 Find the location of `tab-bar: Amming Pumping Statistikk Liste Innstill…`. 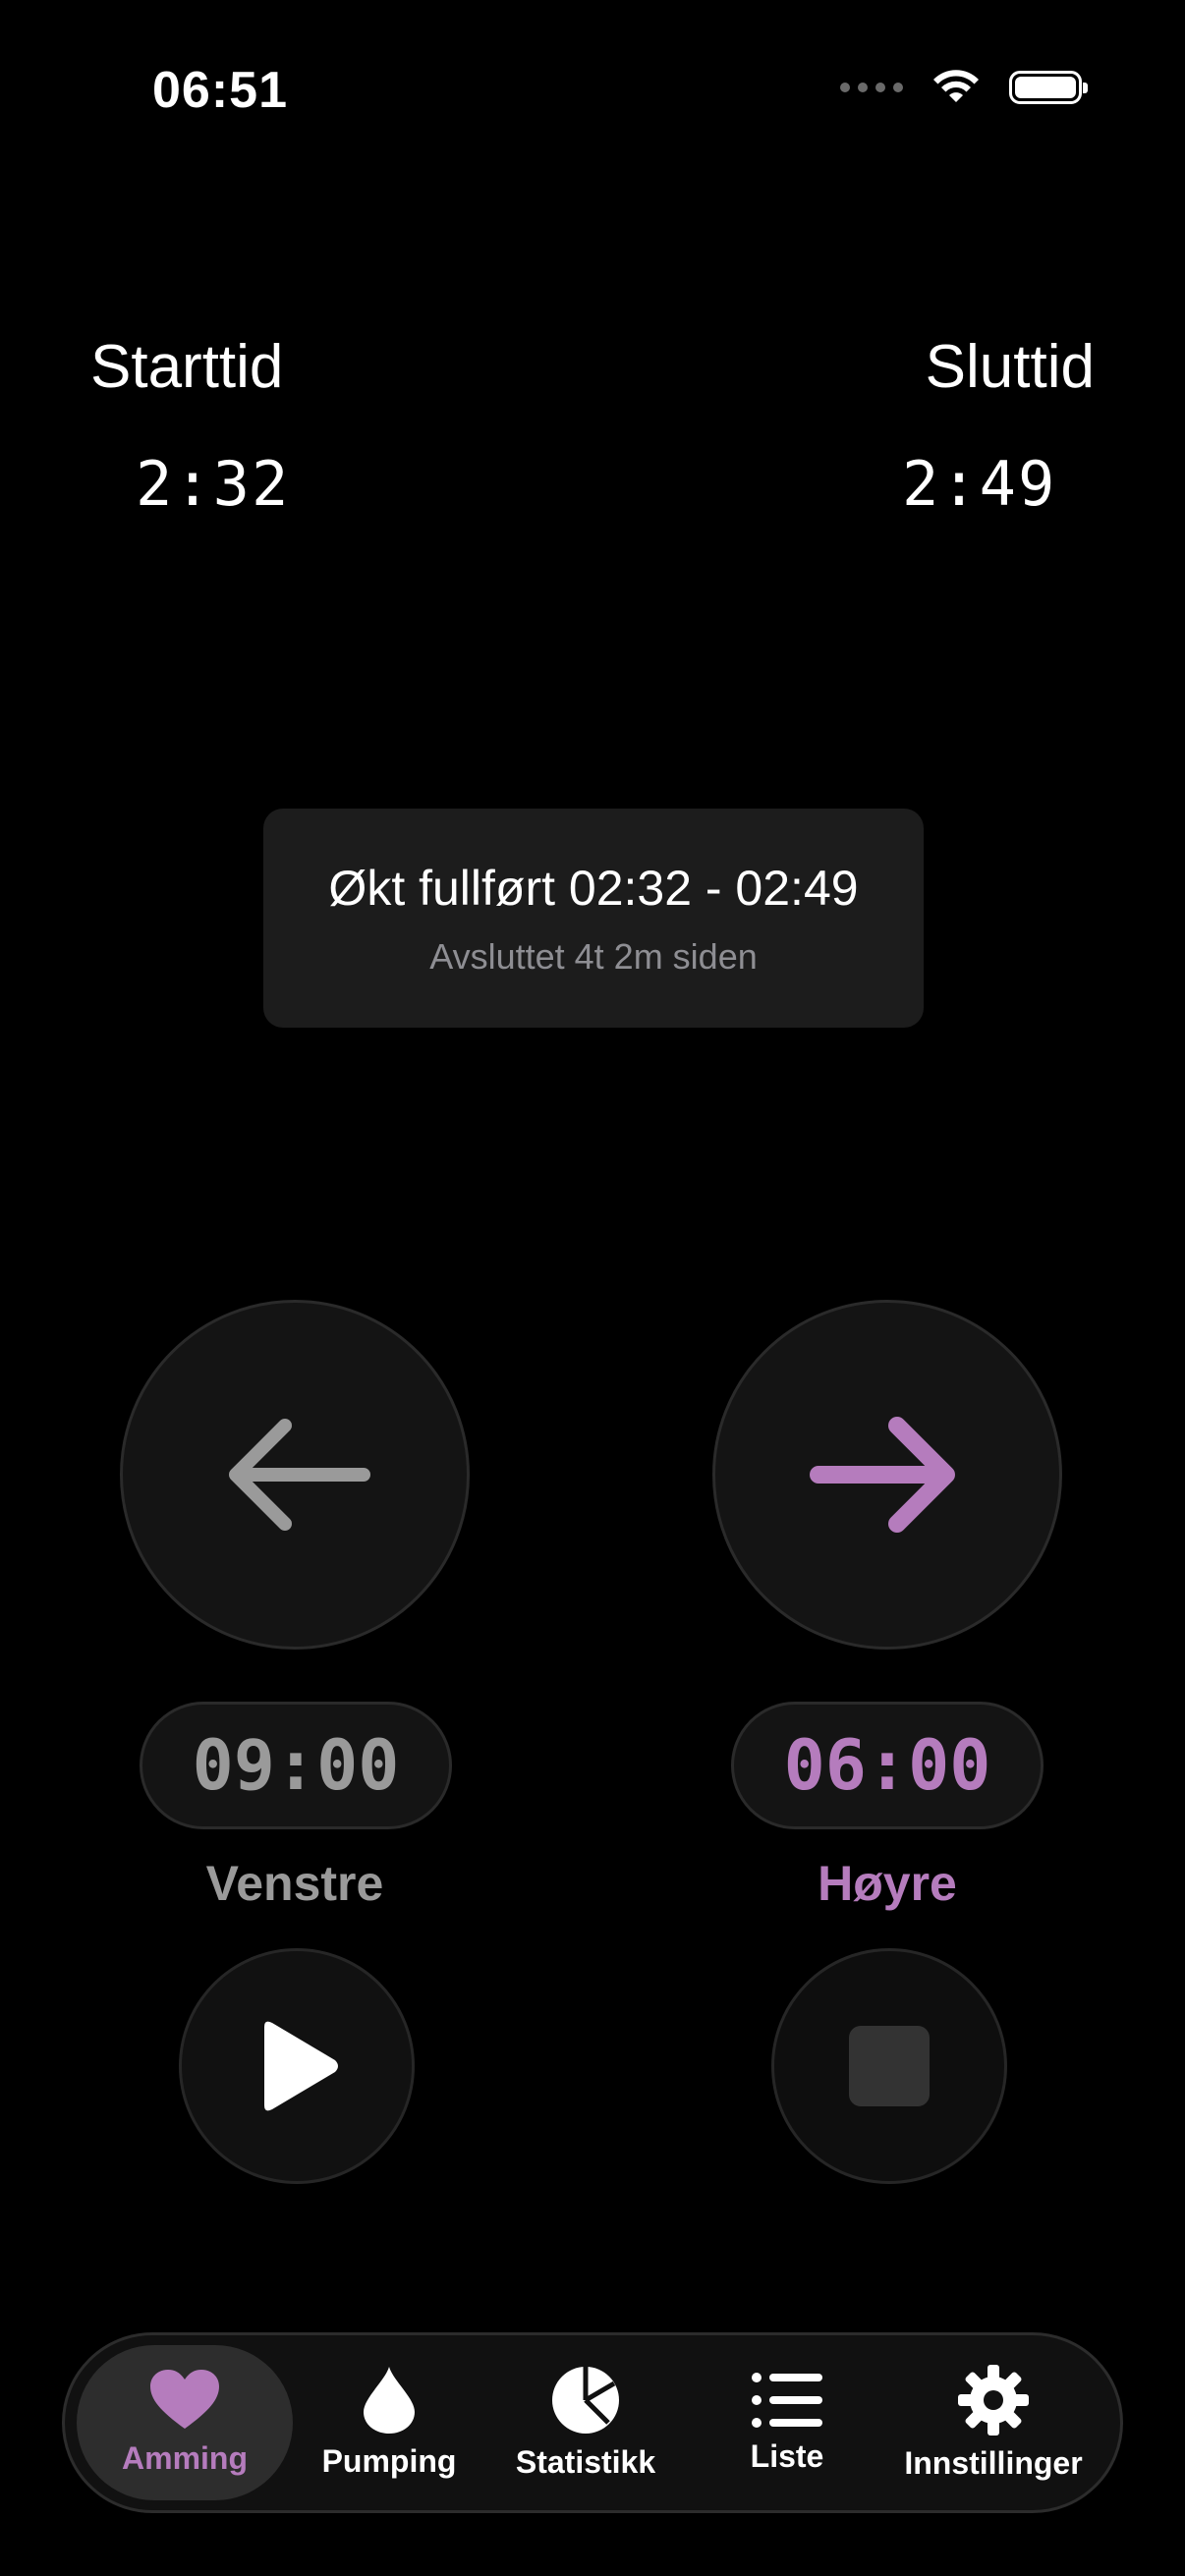

tab-bar: Amming Pumping Statistikk Liste Innstill… is located at coordinates (592, 2422).